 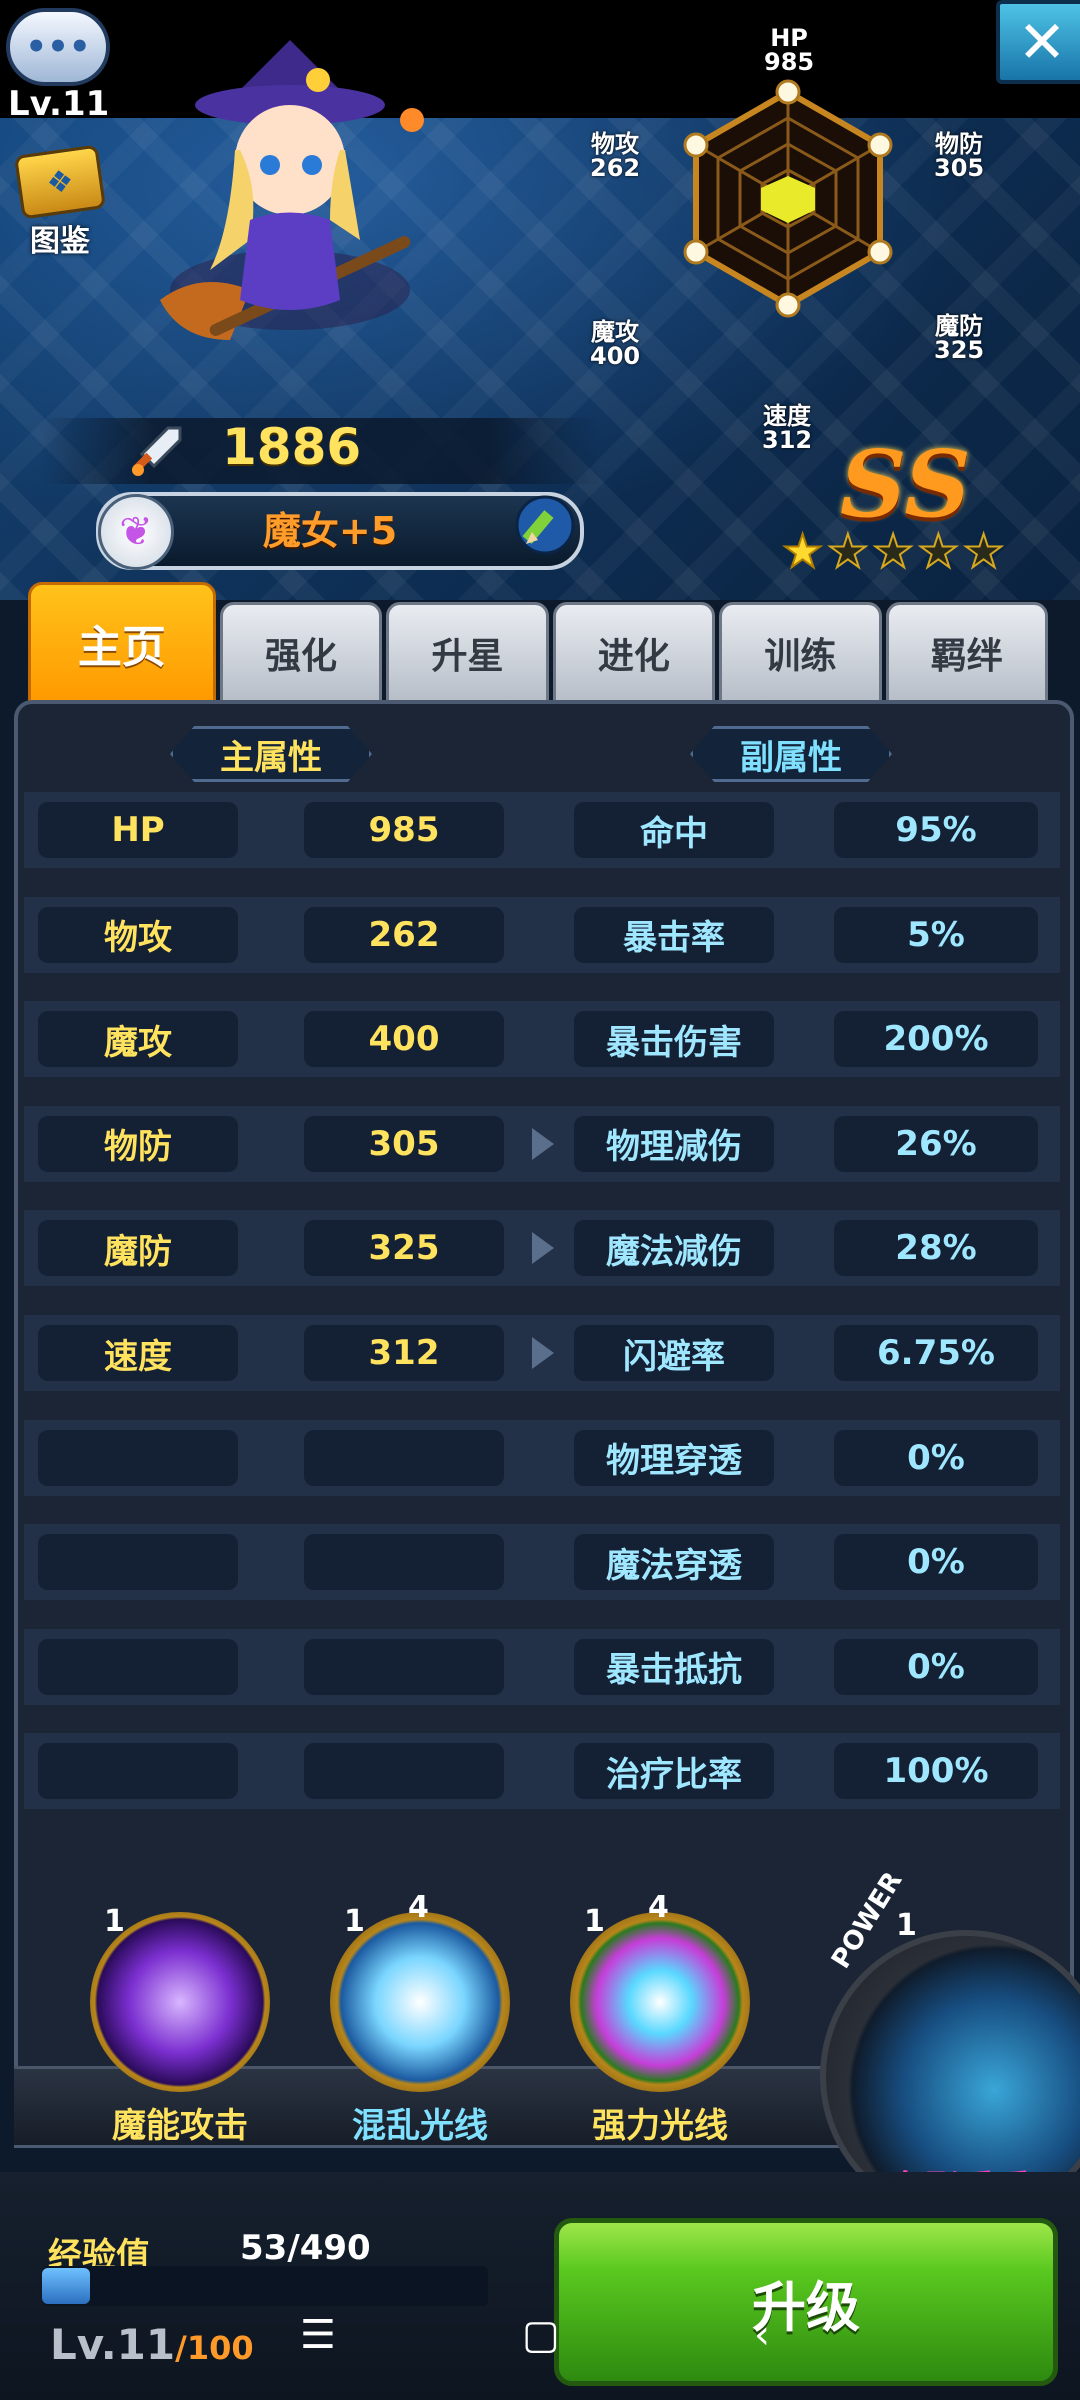 I want to click on sub-stat-value: 5%, so click(x=936, y=934).